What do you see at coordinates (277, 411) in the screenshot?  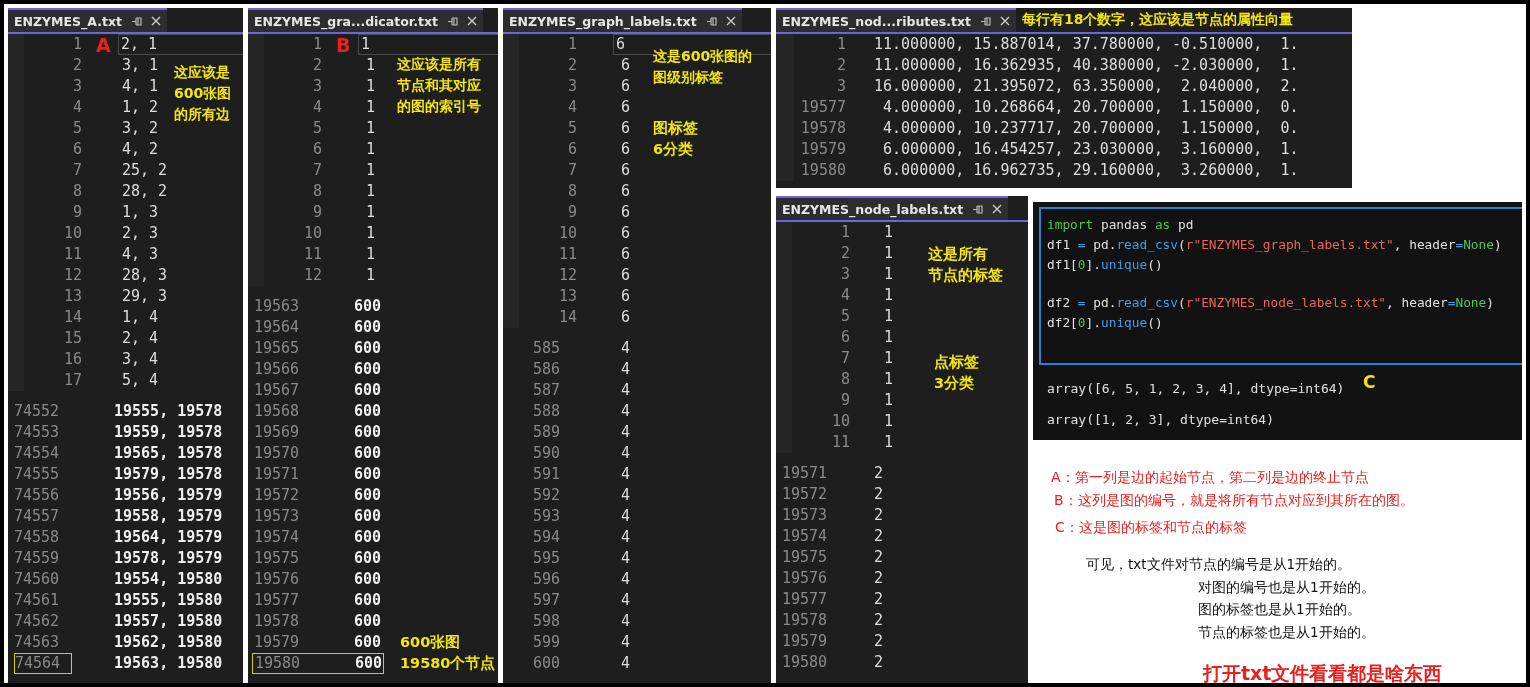 I see `line-number: 19568` at bounding box center [277, 411].